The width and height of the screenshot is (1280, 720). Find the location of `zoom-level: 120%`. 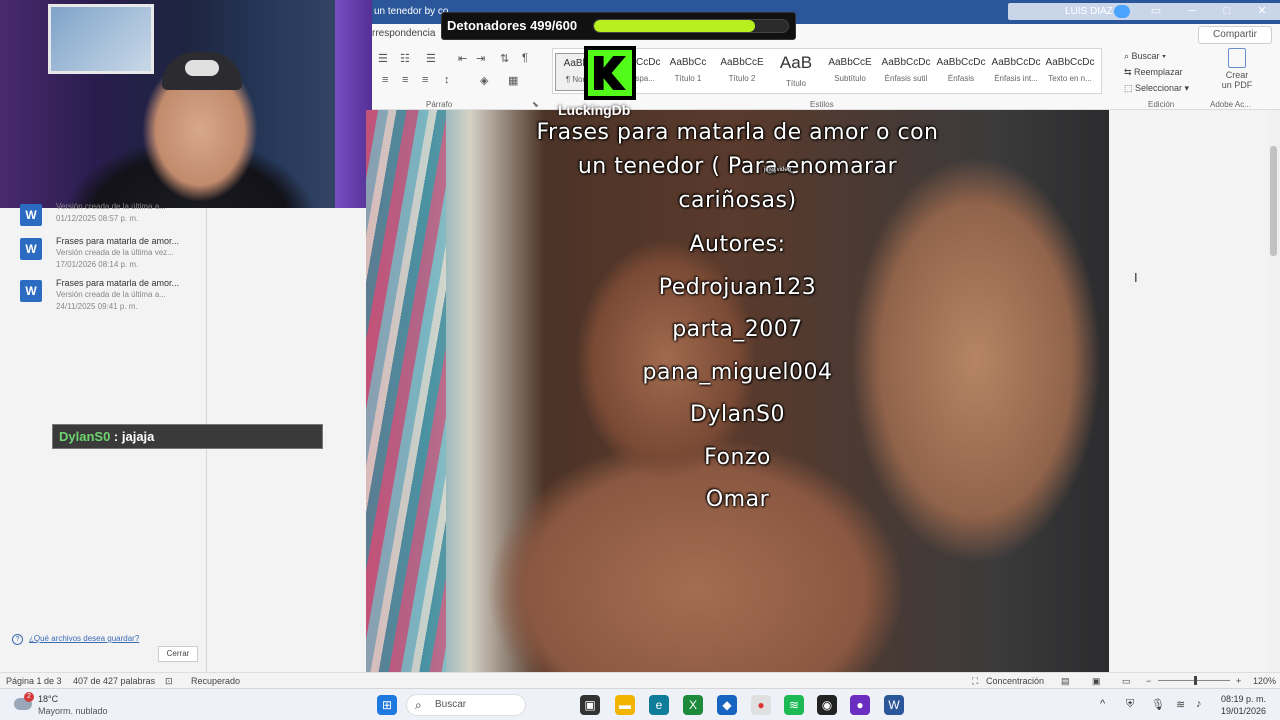

zoom-level: 120% is located at coordinates (1264, 681).